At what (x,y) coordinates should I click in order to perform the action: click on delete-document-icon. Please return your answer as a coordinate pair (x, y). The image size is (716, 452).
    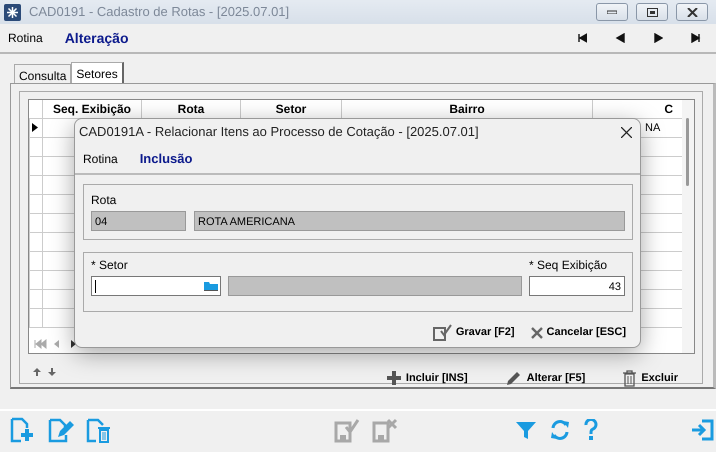
    Looking at the image, I should click on (99, 430).